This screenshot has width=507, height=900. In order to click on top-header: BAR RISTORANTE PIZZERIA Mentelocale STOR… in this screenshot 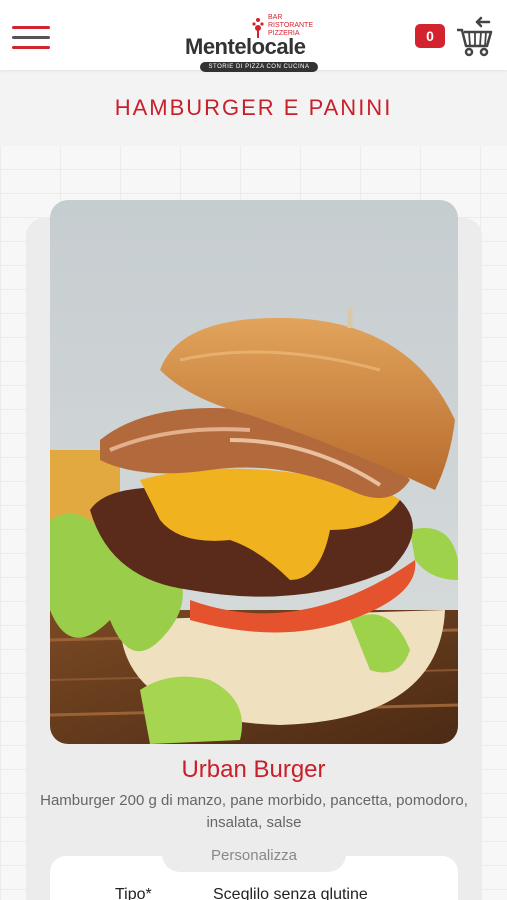, I will do `click(253, 36)`.